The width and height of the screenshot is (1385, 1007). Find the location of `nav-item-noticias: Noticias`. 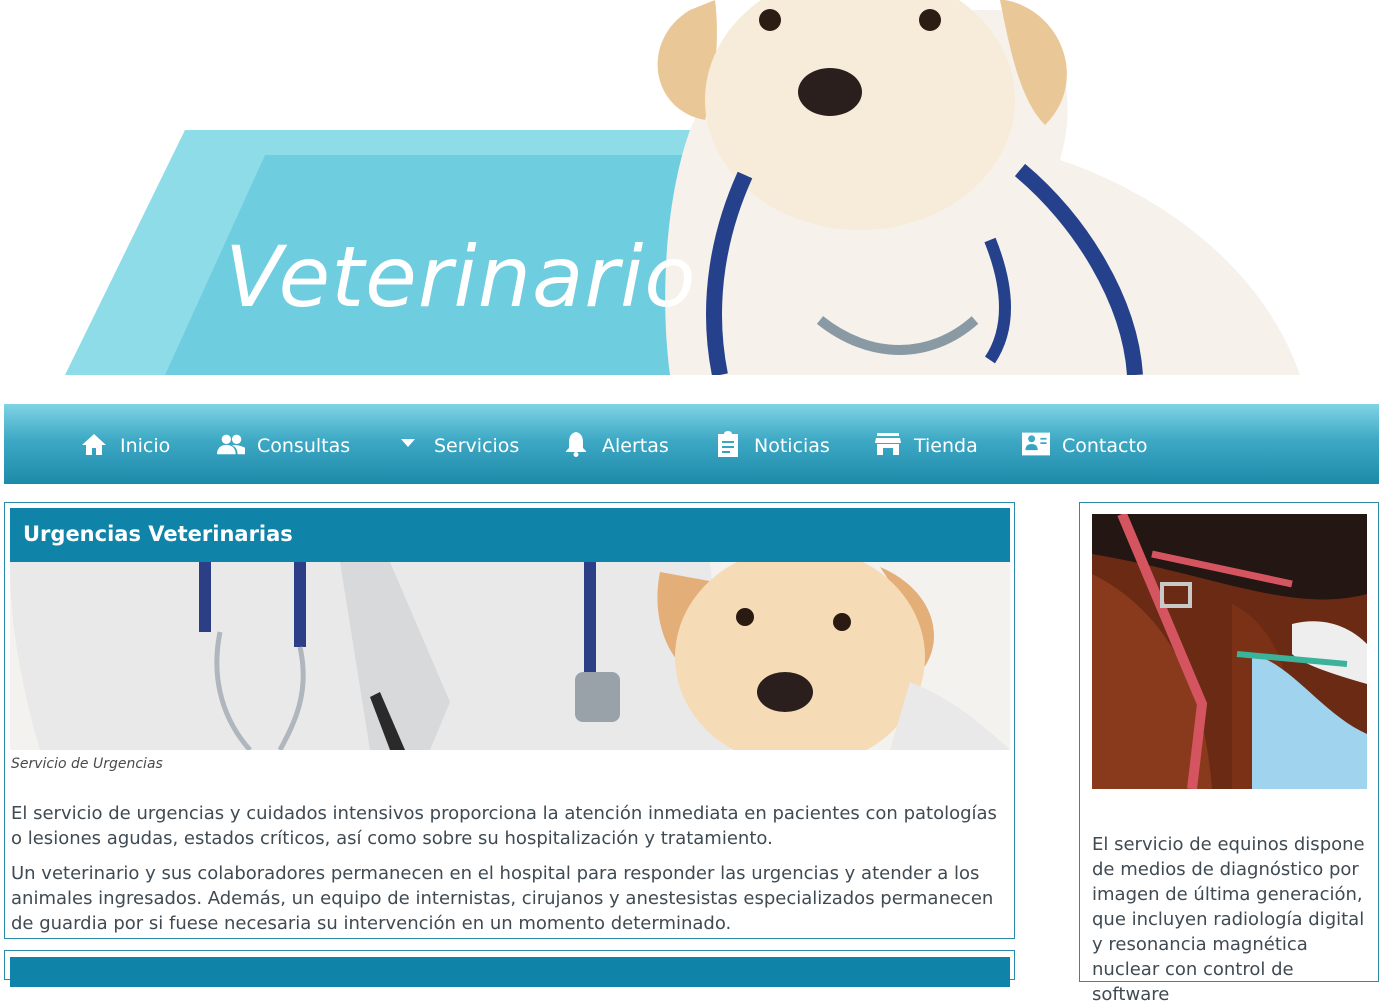

nav-item-noticias: Noticias is located at coordinates (772, 444).